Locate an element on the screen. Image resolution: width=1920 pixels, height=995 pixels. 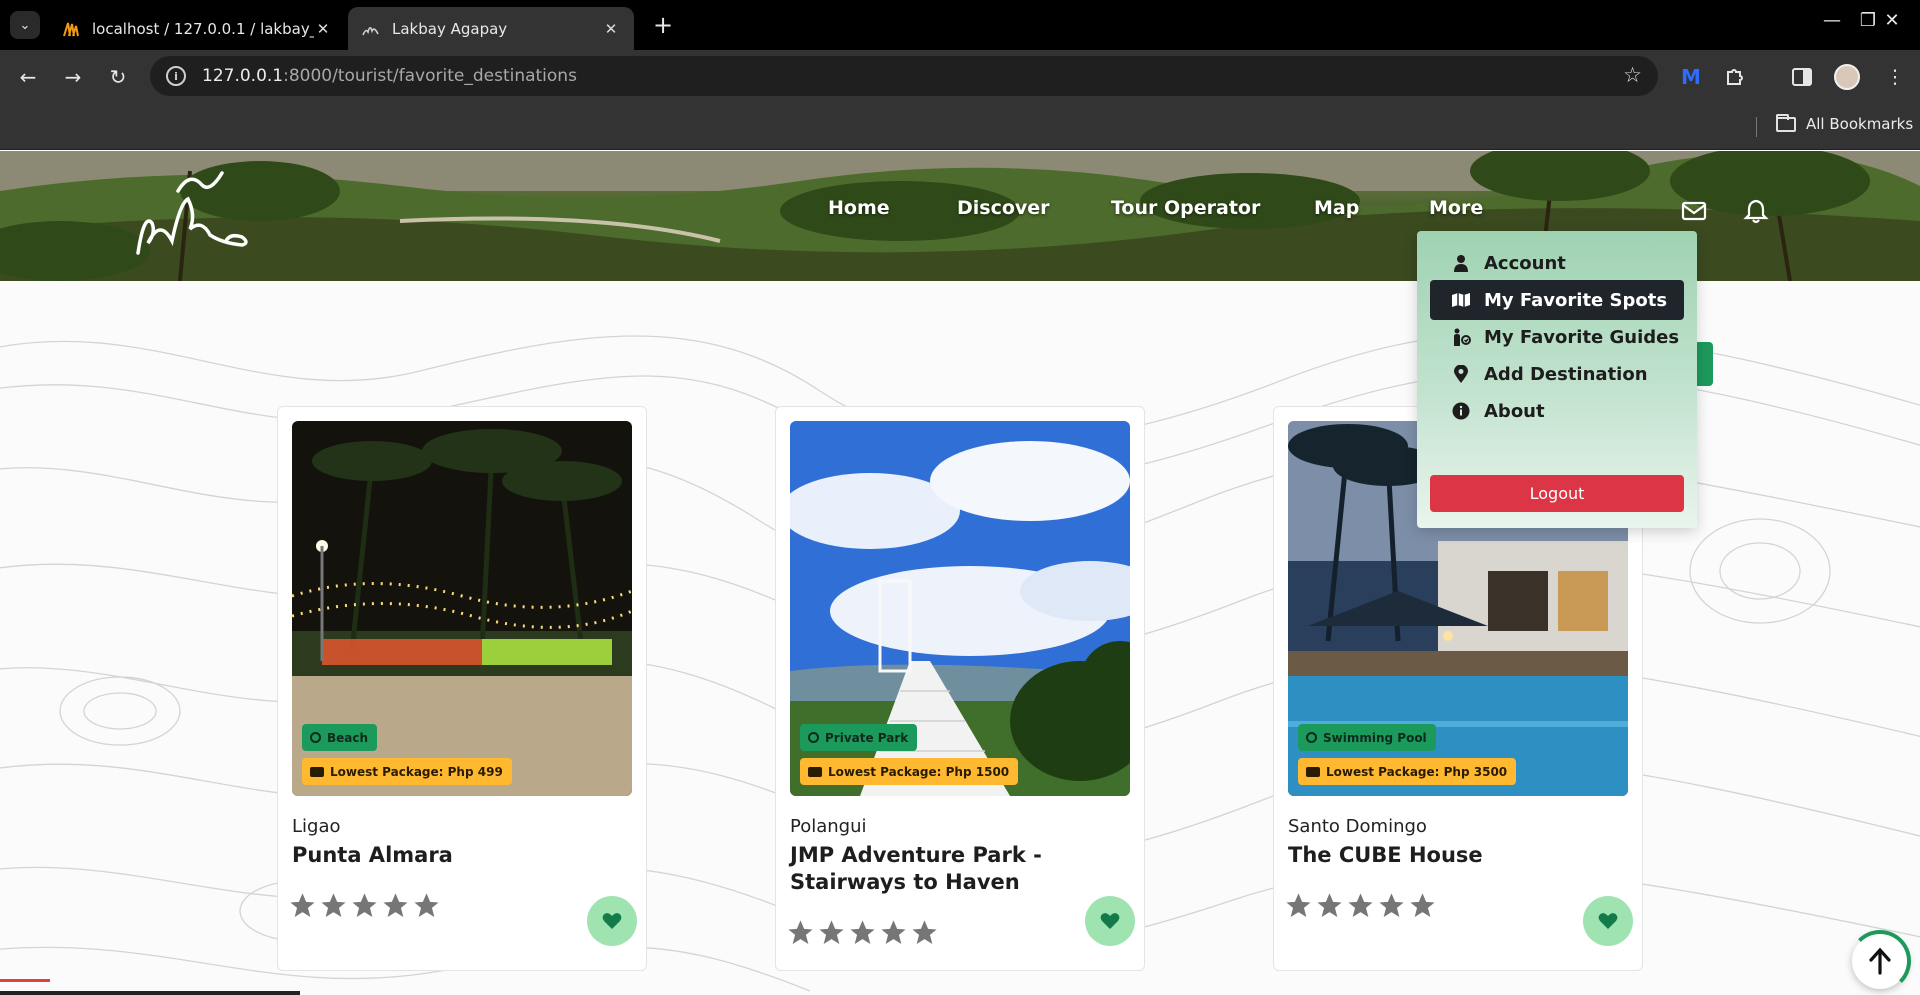
map-icon is located at coordinates (1461, 300).